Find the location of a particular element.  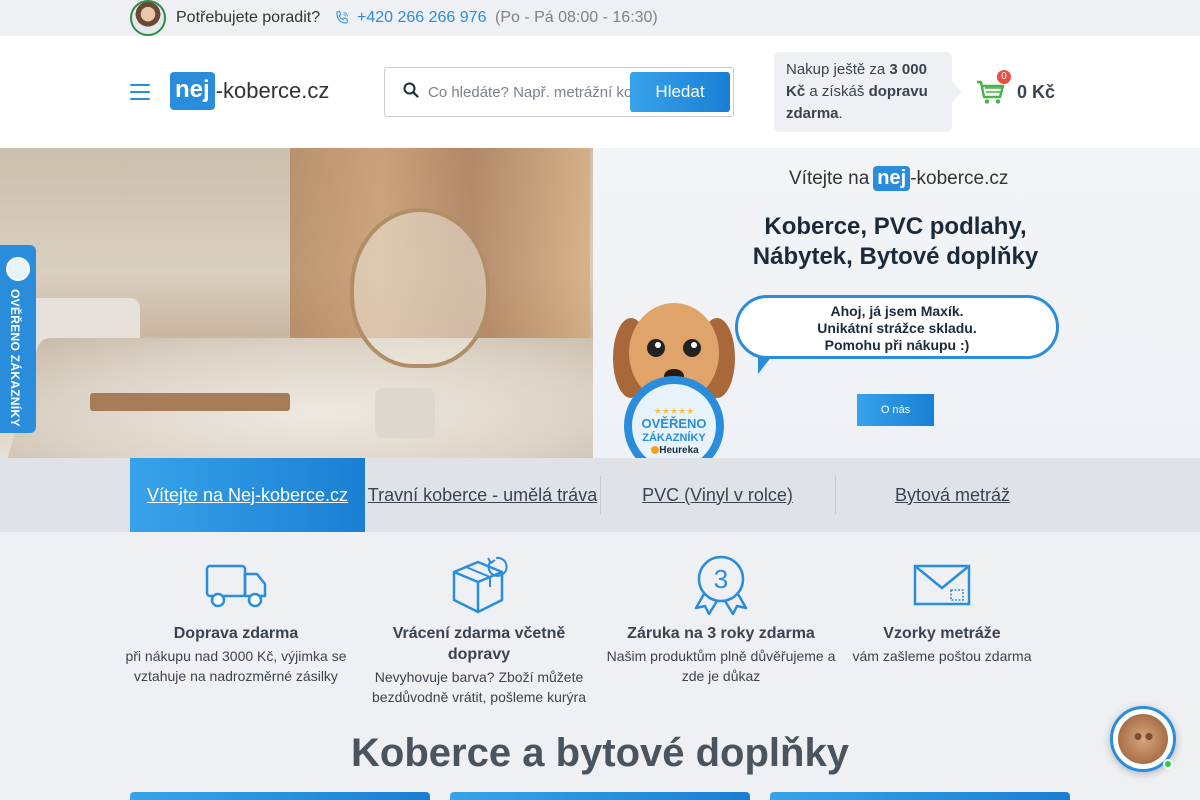

search-input is located at coordinates (530, 92).